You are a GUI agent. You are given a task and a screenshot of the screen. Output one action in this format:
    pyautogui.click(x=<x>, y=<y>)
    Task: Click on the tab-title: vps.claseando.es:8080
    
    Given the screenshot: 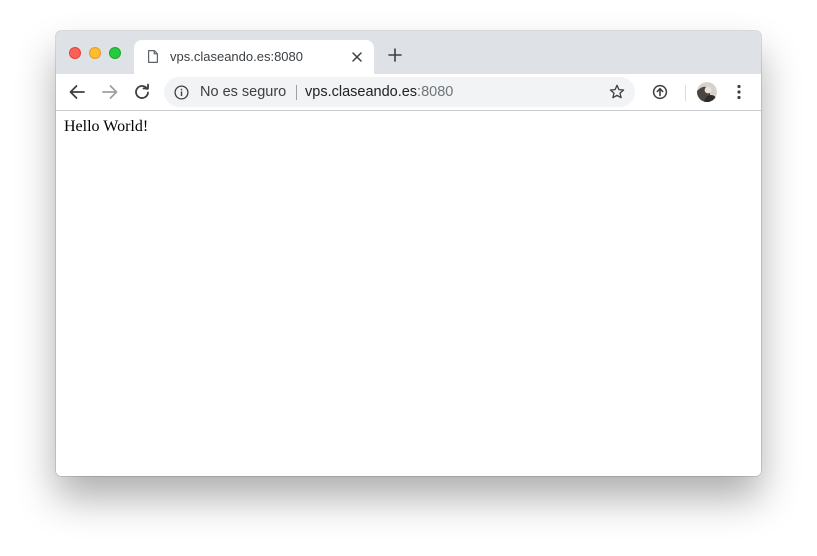 What is the action you would take?
    pyautogui.click(x=236, y=56)
    